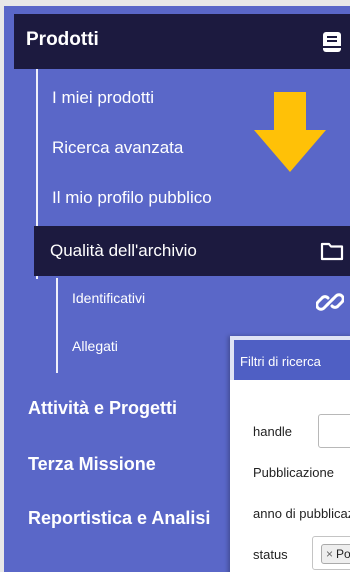 The image size is (350, 572). Describe the element at coordinates (280, 361) in the screenshot. I see `filters-panel-title: Filtri di ricerca` at that location.